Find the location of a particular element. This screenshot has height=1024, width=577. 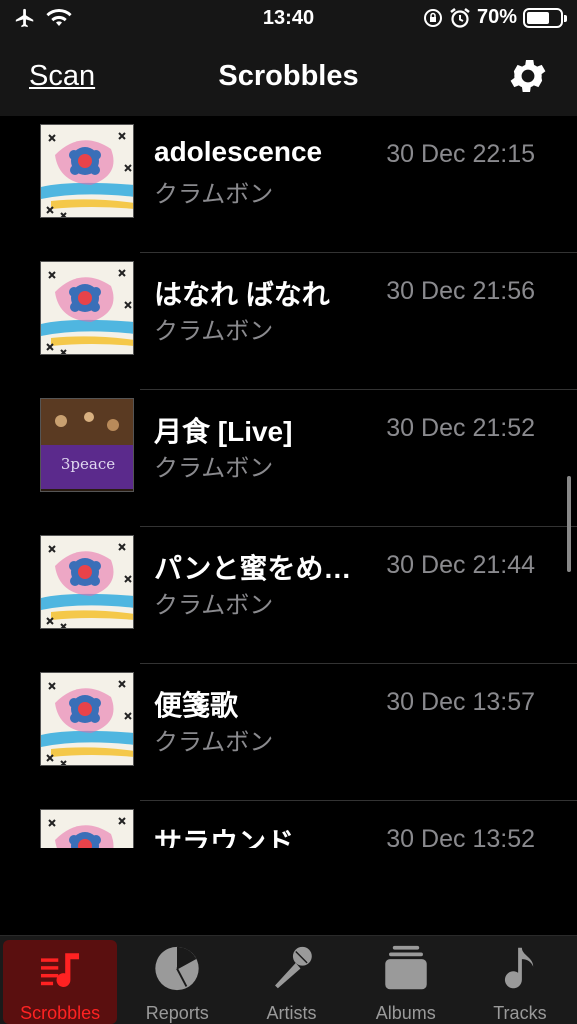

scrobble-time: 30 Dec 21:56 is located at coordinates (460, 291).